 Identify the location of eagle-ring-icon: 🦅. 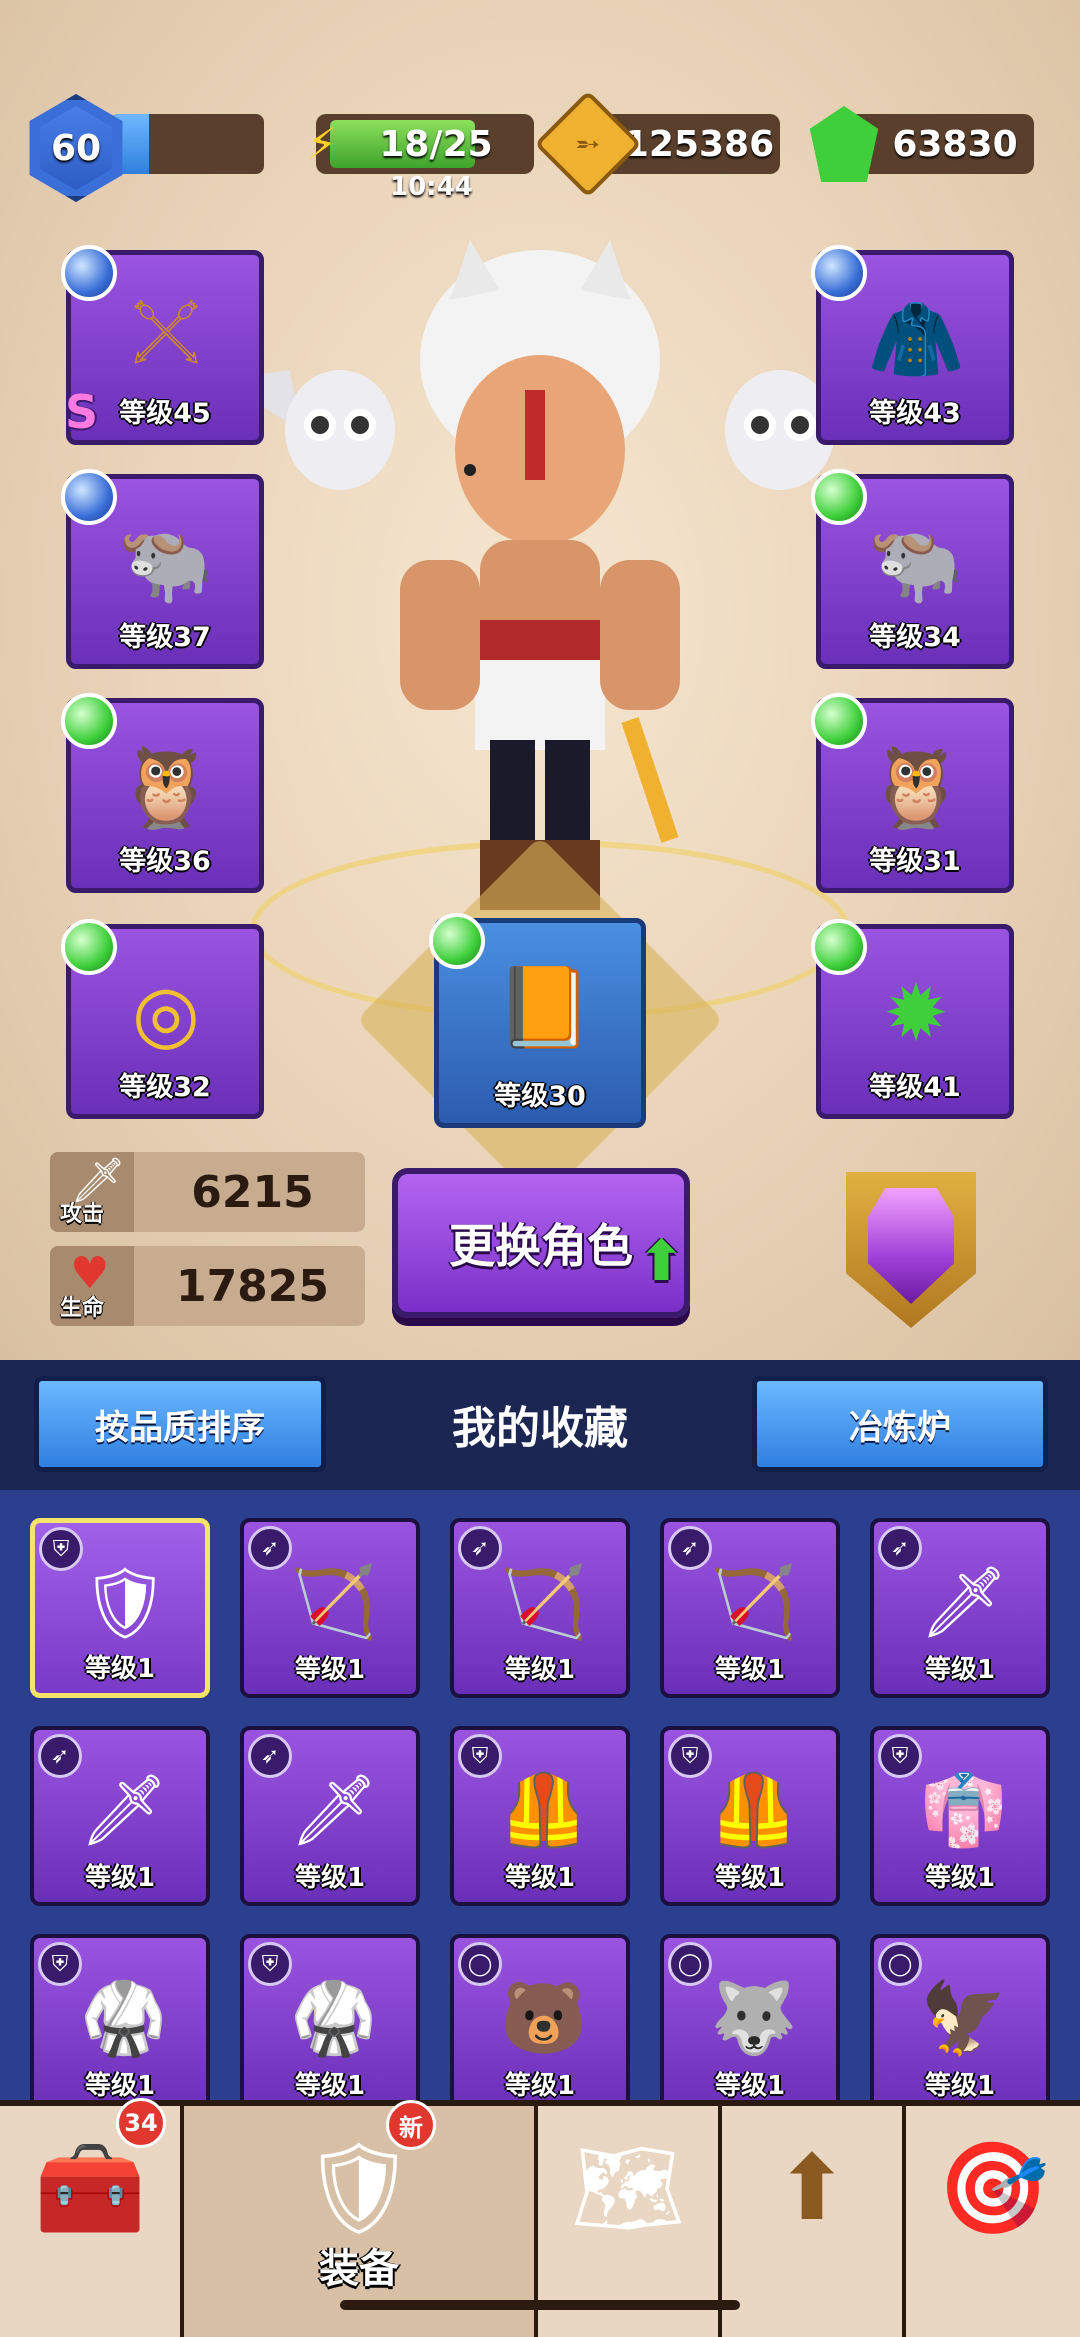
(964, 2017).